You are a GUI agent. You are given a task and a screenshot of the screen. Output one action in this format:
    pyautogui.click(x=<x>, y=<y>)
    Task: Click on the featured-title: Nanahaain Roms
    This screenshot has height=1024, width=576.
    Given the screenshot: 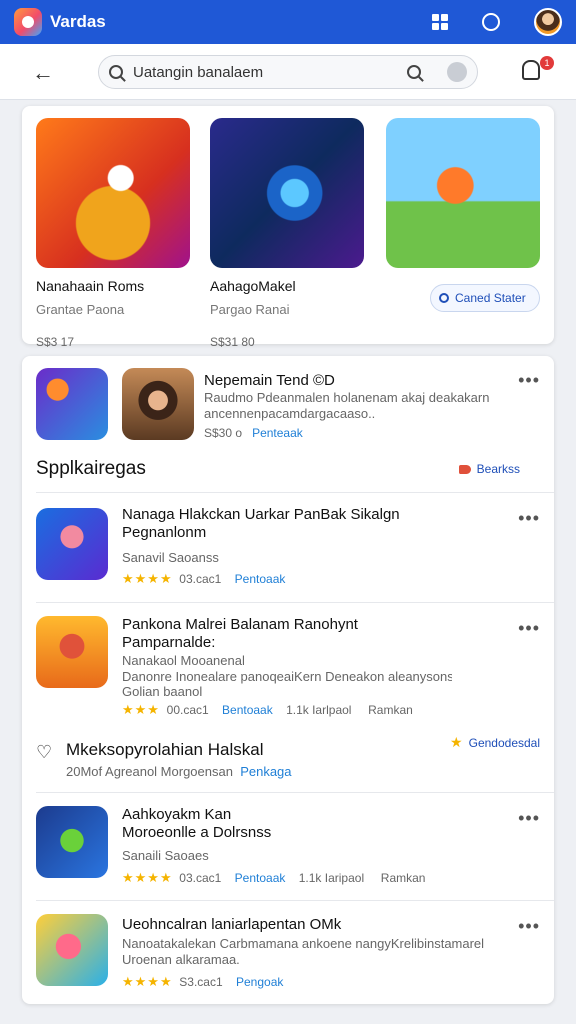 What is the action you would take?
    pyautogui.click(x=90, y=286)
    